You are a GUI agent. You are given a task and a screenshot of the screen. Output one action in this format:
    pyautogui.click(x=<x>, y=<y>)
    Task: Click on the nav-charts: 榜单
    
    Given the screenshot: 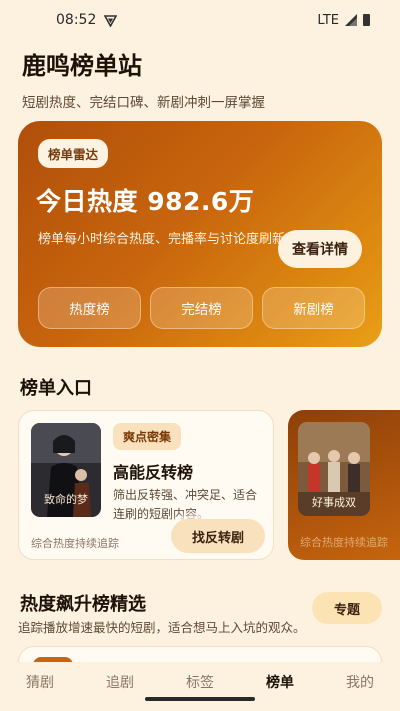 What is the action you would take?
    pyautogui.click(x=280, y=682)
    